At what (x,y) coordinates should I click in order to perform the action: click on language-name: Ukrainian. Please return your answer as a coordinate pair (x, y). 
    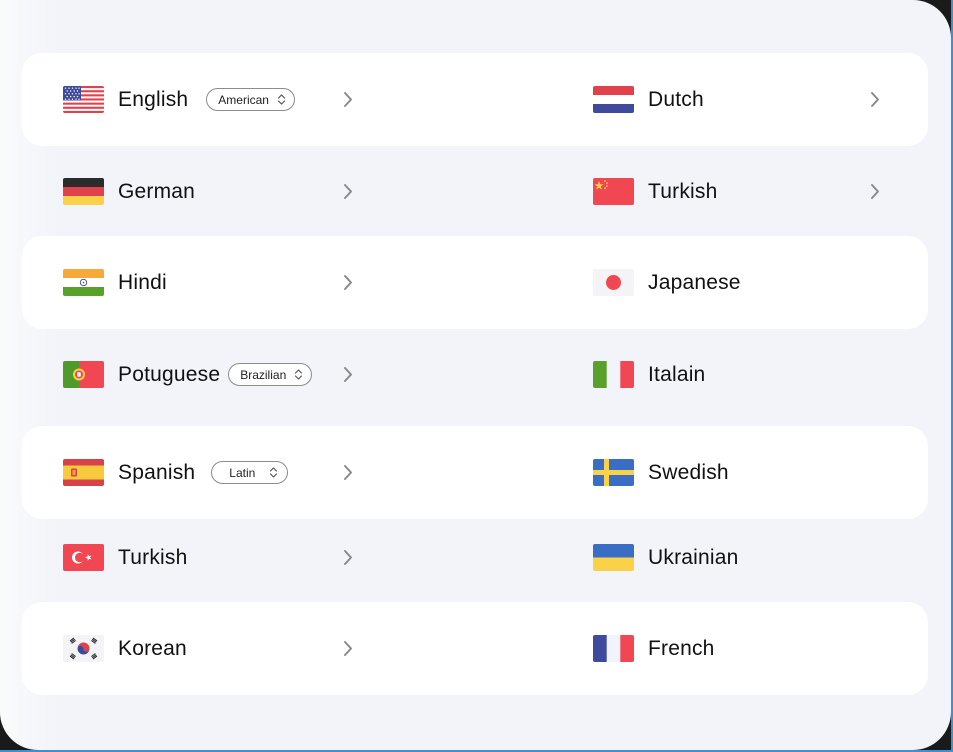
    Looking at the image, I should click on (693, 557).